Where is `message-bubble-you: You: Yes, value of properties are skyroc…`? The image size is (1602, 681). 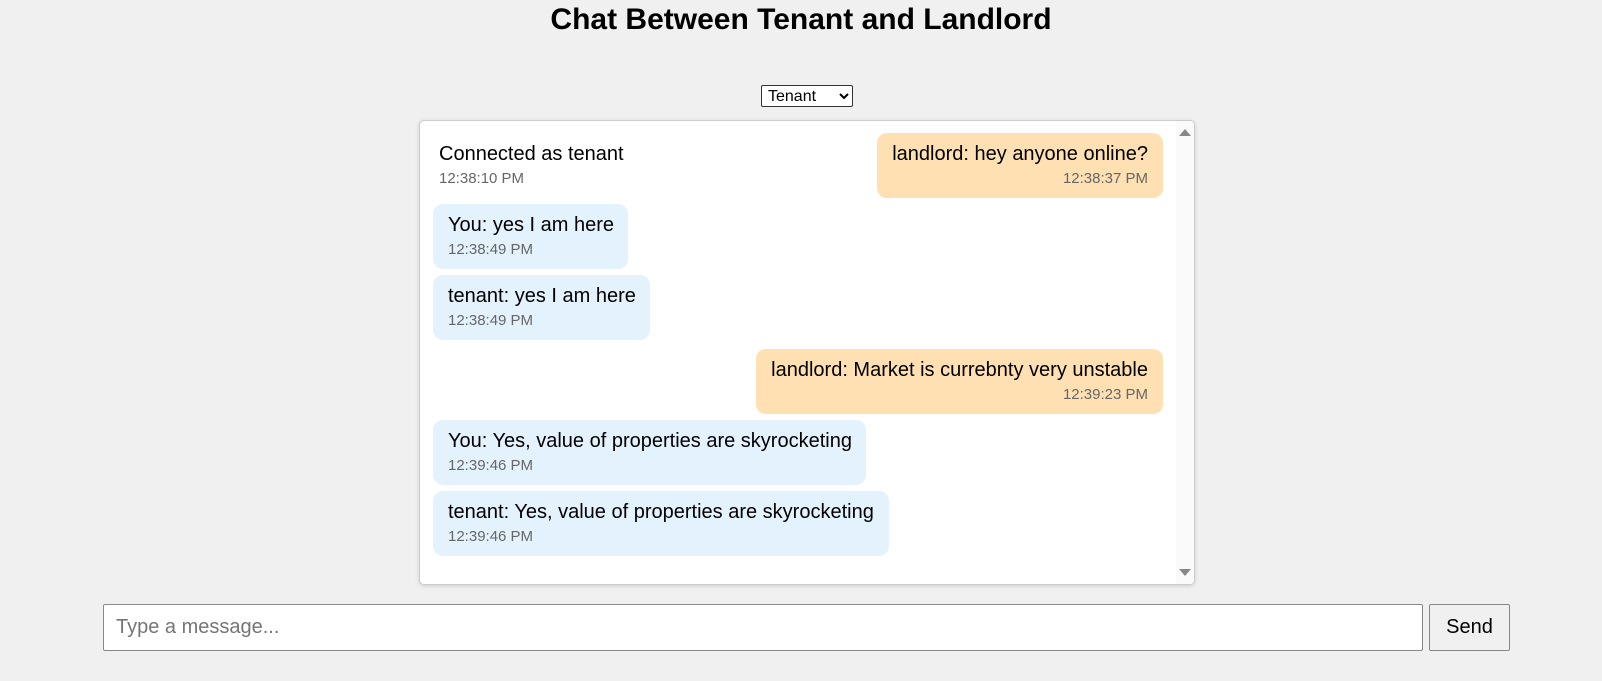
message-bubble-you: You: Yes, value of properties are skyroc… is located at coordinates (649, 452).